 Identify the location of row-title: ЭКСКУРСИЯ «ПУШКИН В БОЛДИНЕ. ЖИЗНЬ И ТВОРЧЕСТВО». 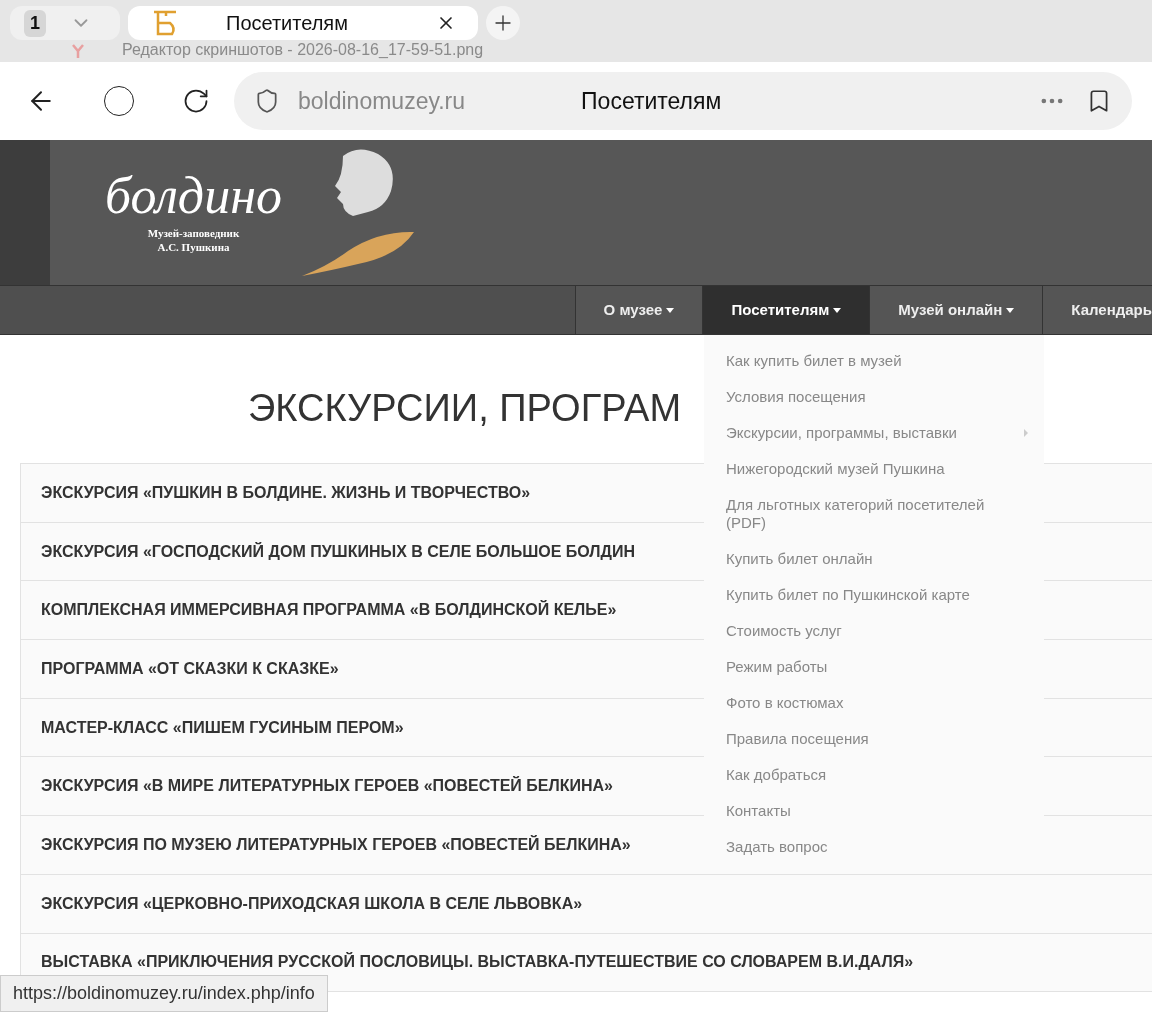
(286, 492).